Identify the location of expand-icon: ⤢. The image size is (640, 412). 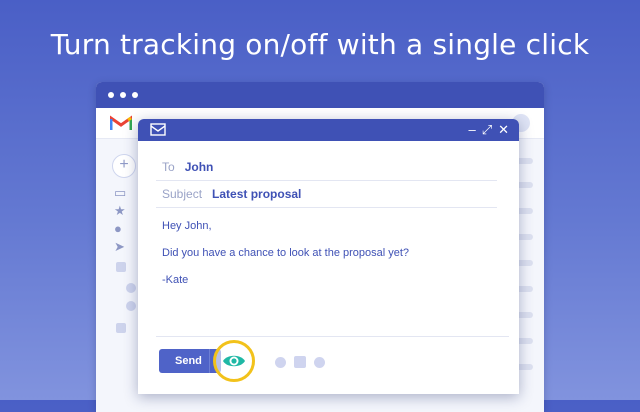
(487, 130).